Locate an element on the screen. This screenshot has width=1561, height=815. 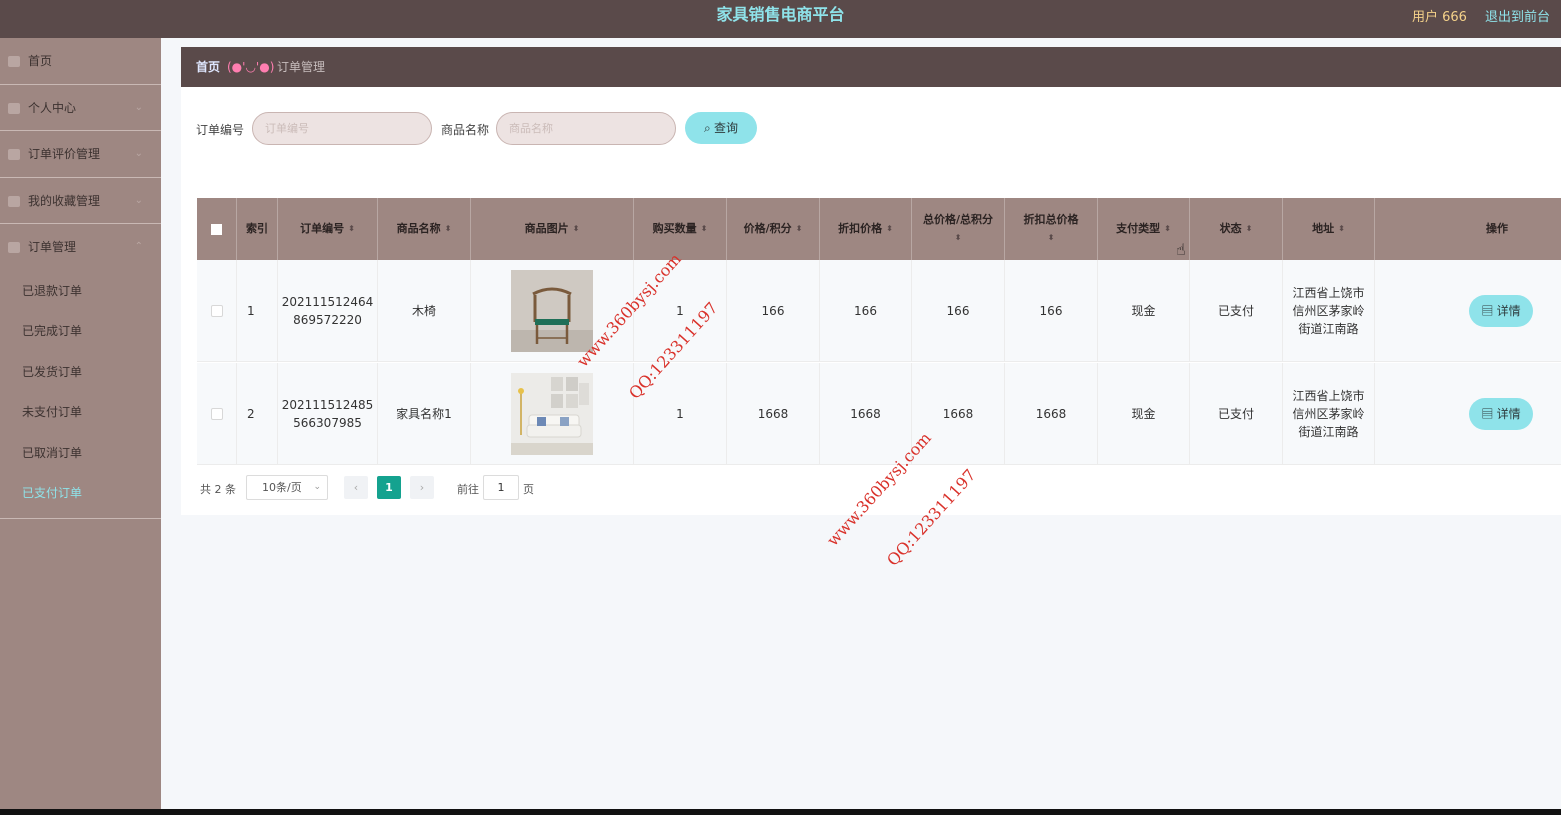
sidebar-item-label: 订单管理 is located at coordinates (52, 247).